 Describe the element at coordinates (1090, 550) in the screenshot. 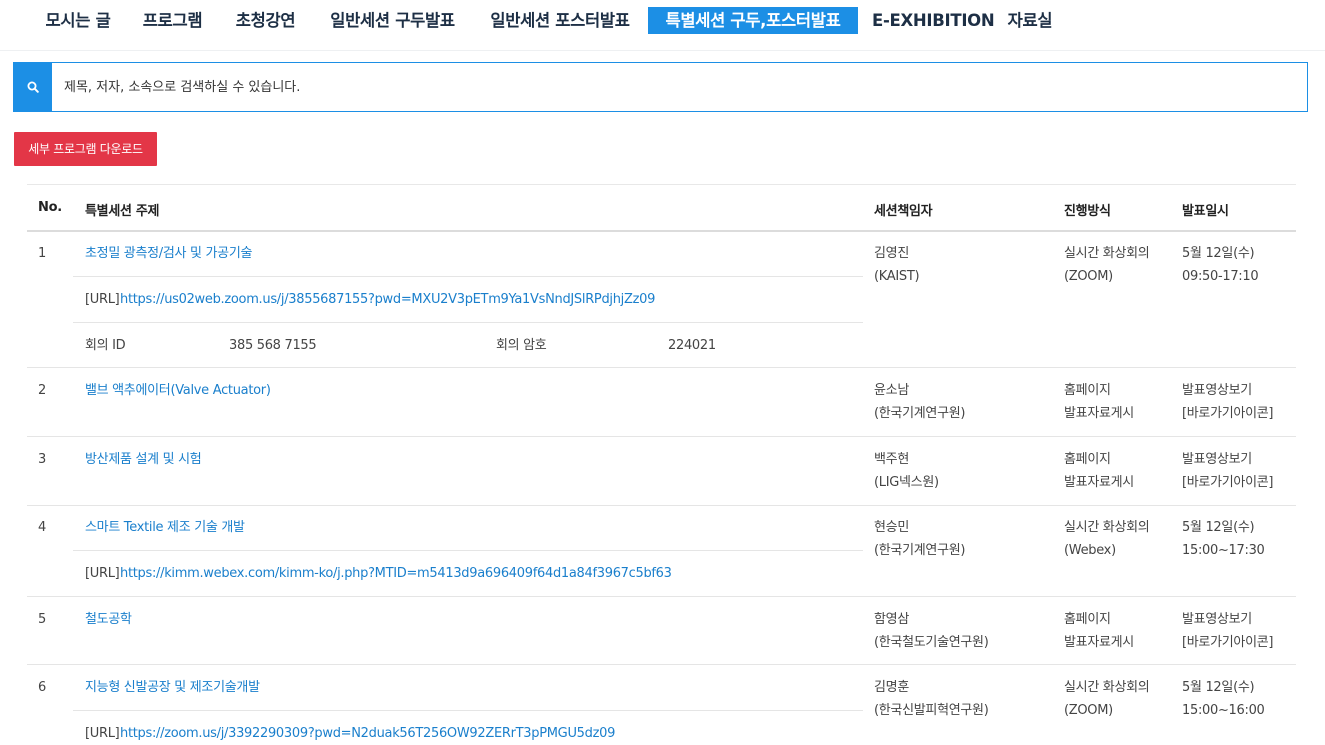

I see `method-line-2: (Webex)` at that location.